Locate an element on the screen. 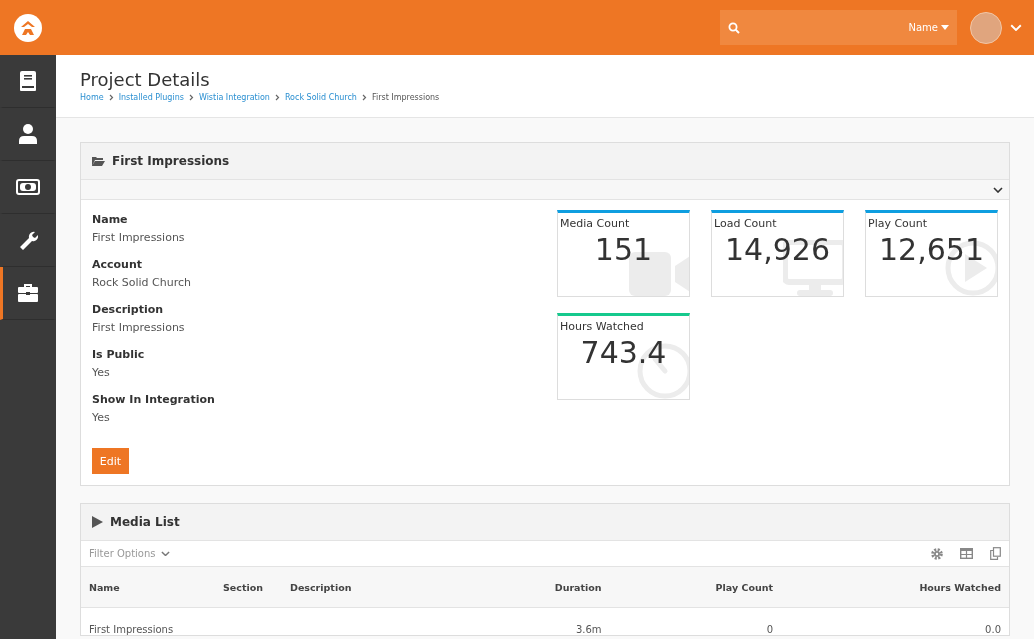 This screenshot has height=639, width=1034. column-header: Name is located at coordinates (148, 587).